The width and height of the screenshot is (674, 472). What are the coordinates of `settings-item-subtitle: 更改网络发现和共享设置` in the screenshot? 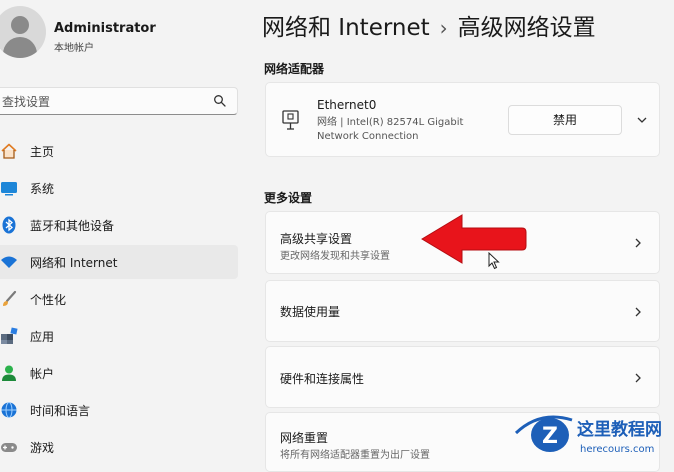 It's located at (335, 256).